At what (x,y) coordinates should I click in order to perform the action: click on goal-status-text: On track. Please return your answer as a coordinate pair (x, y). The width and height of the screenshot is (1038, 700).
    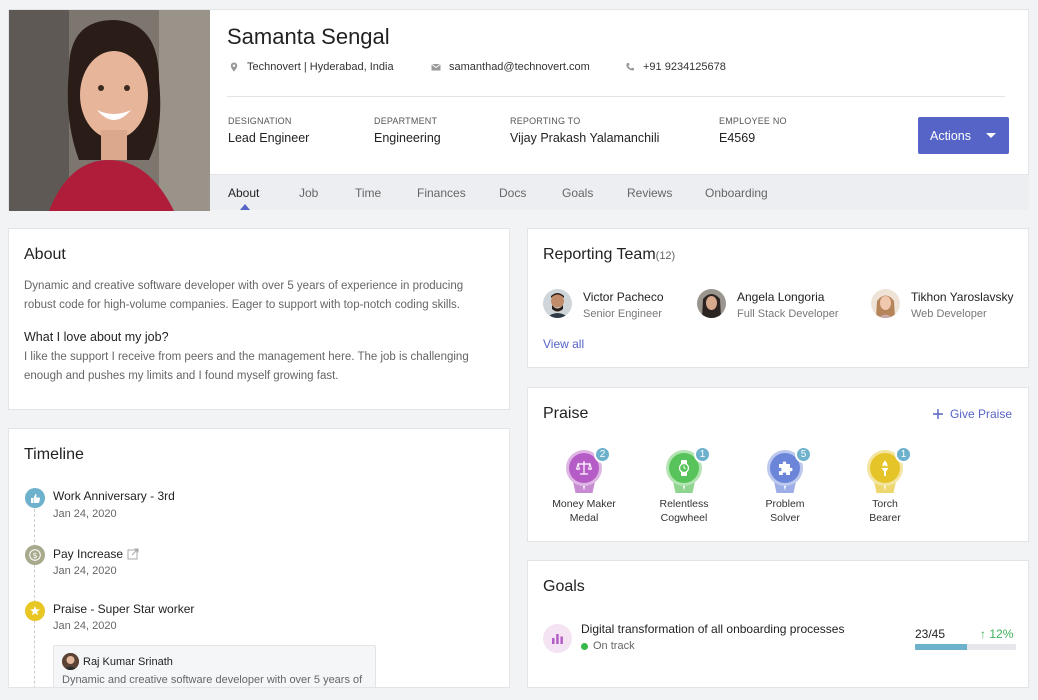
    Looking at the image, I should click on (614, 646).